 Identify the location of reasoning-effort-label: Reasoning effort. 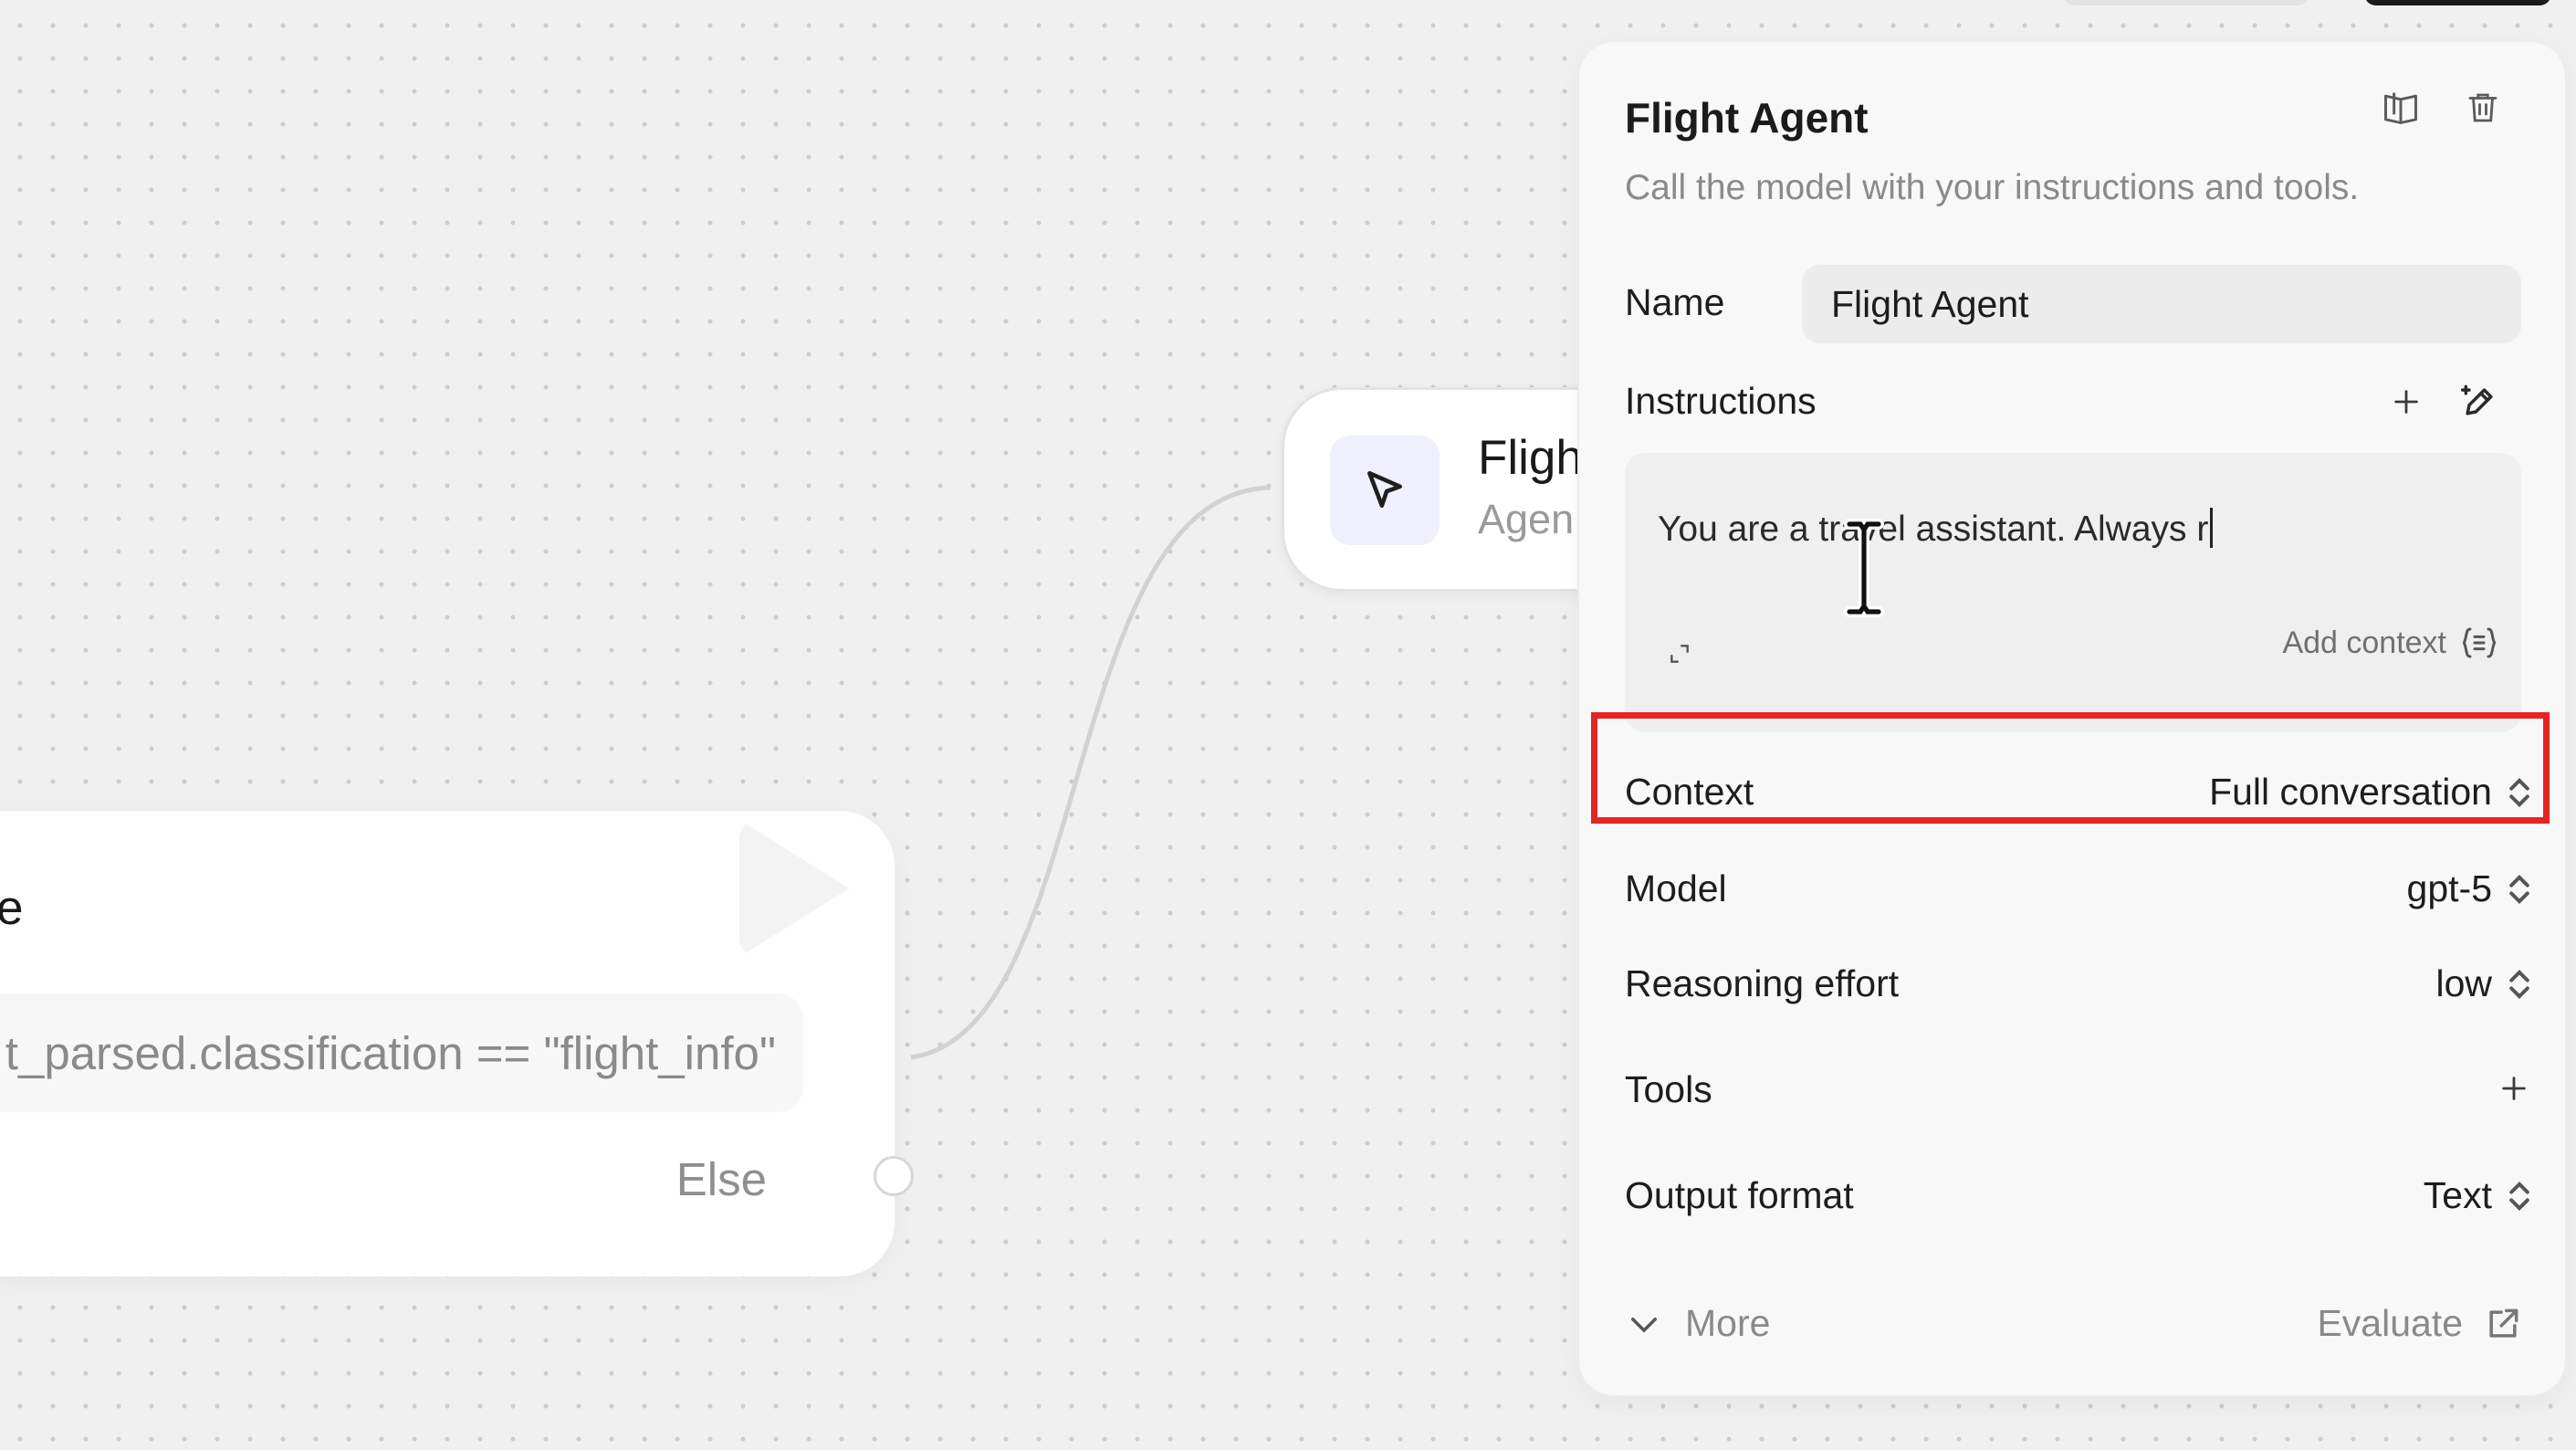
(1763, 983).